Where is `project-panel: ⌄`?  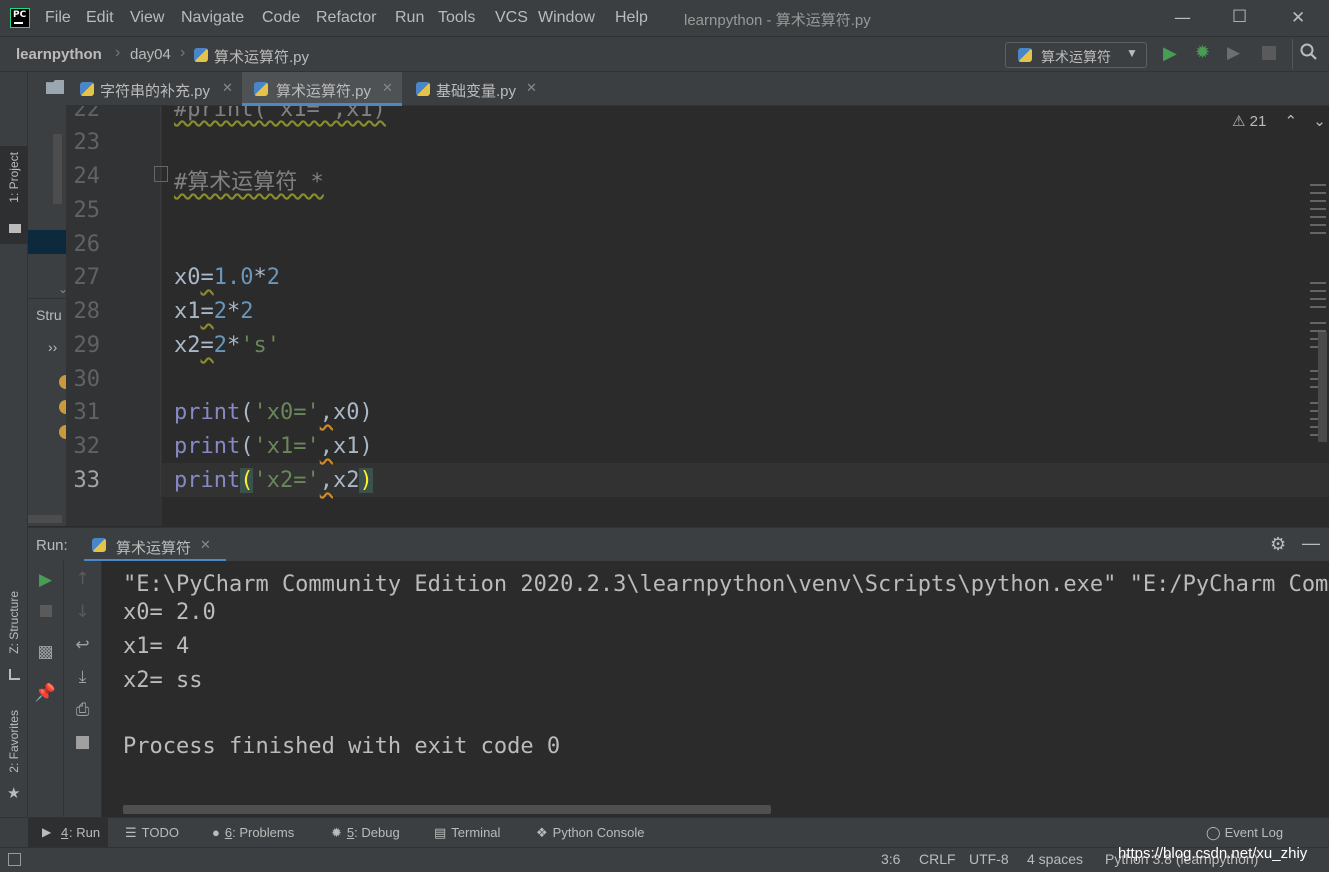
project-panel: ⌄ is located at coordinates (48, 185).